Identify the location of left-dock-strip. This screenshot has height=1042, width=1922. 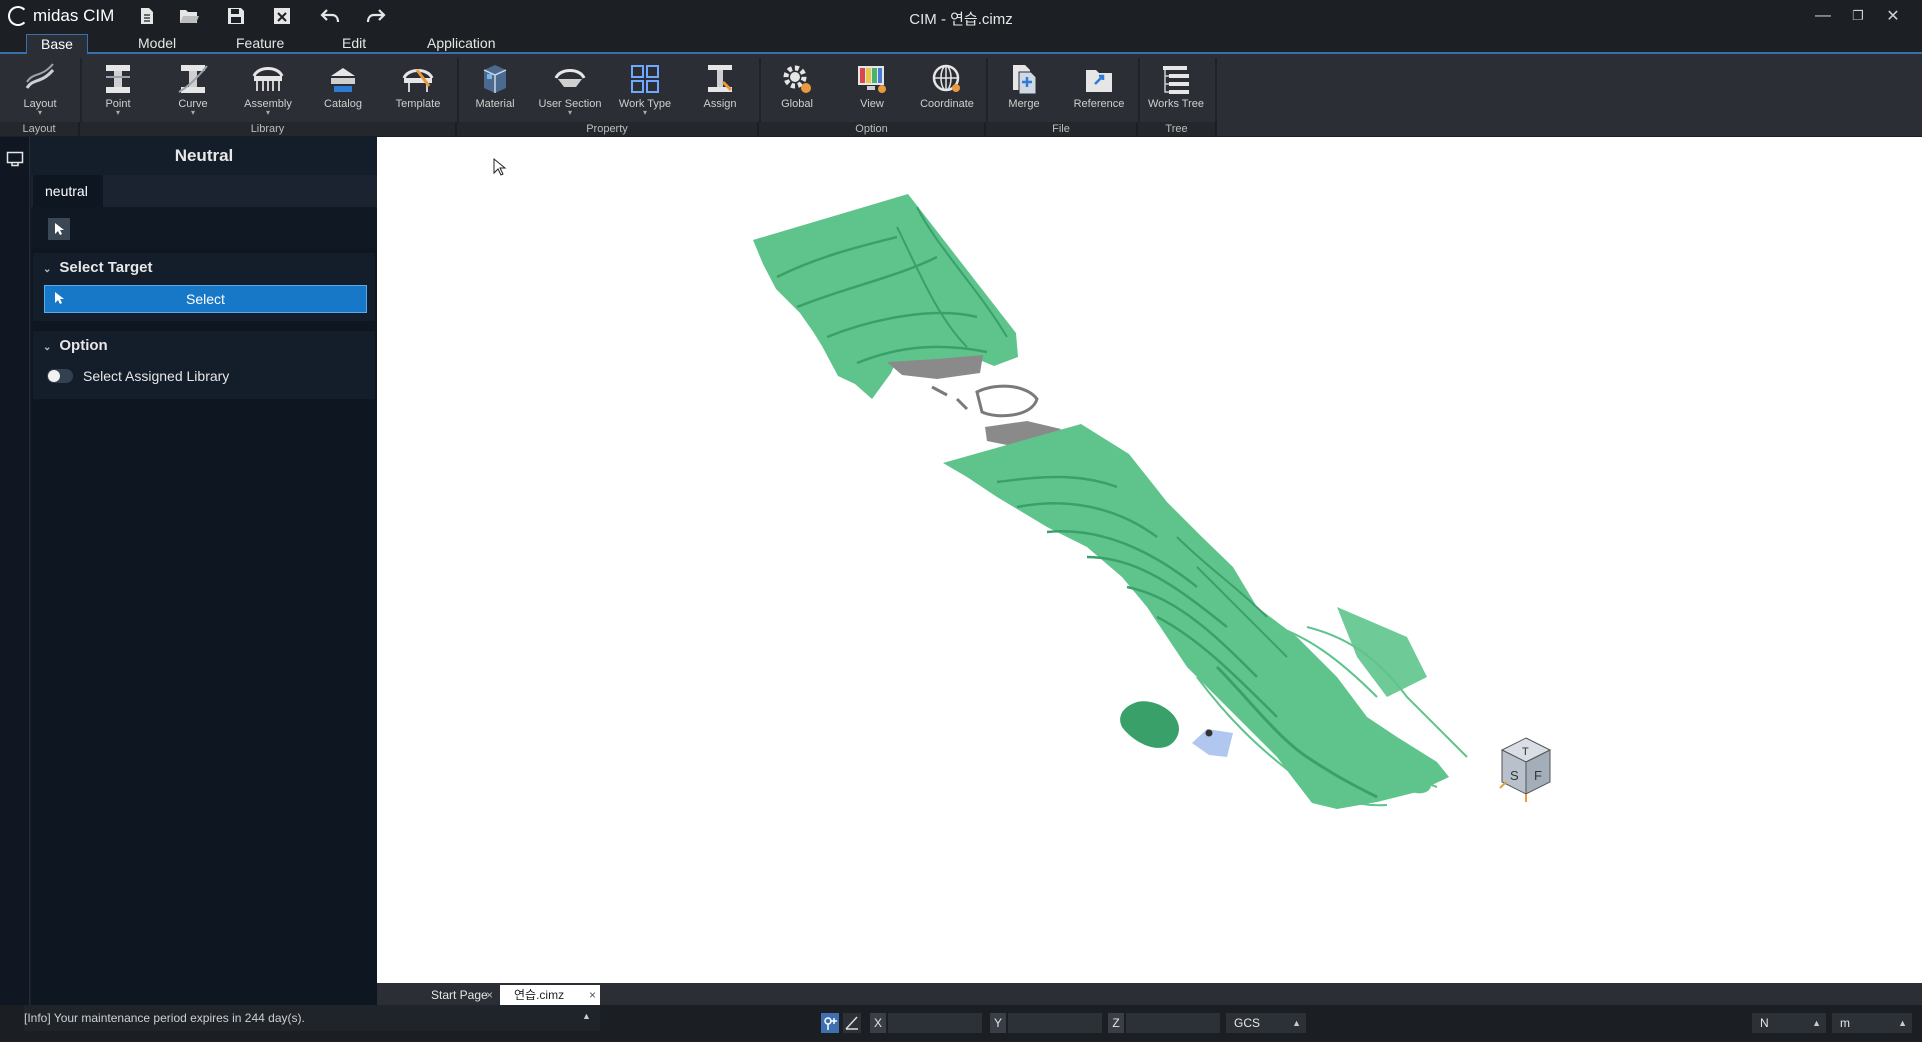
(15, 571).